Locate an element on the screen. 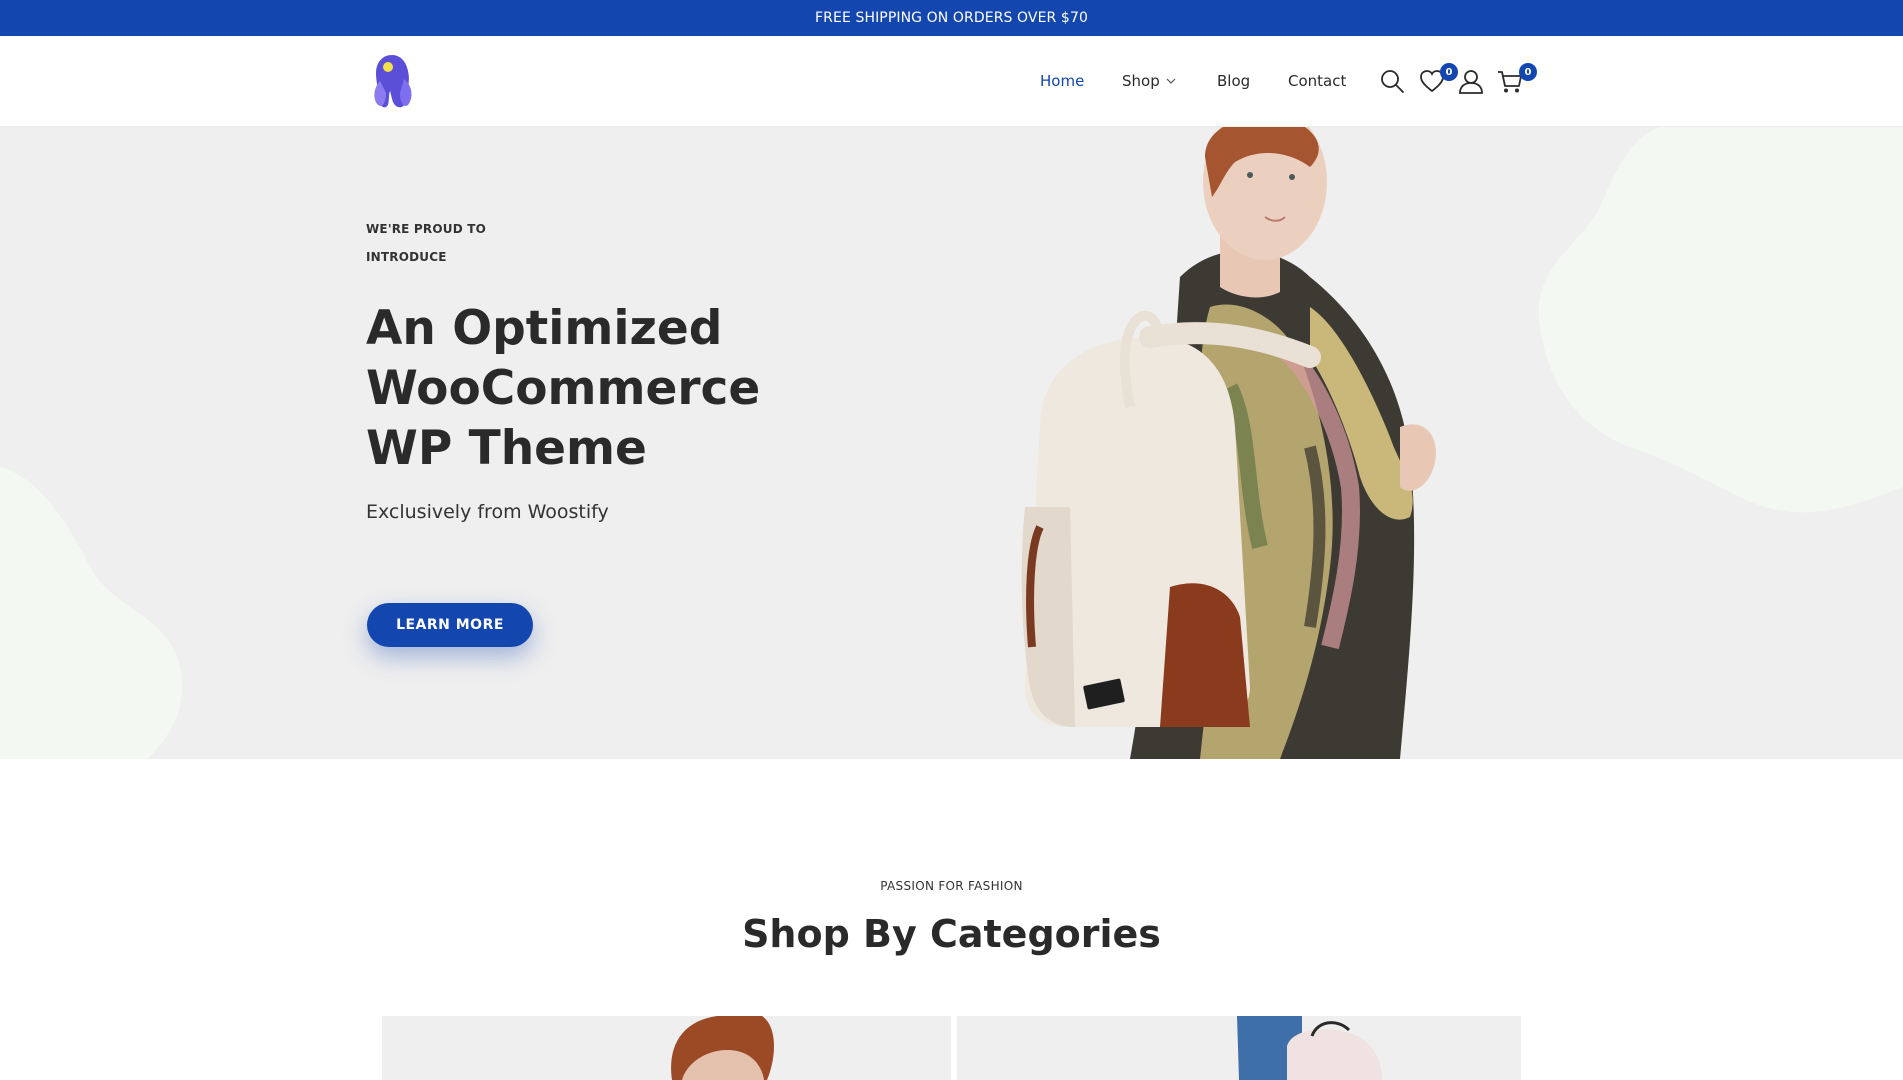 This screenshot has width=1903, height=1080. hero-title-line2: WooCommerce is located at coordinates (563, 388).